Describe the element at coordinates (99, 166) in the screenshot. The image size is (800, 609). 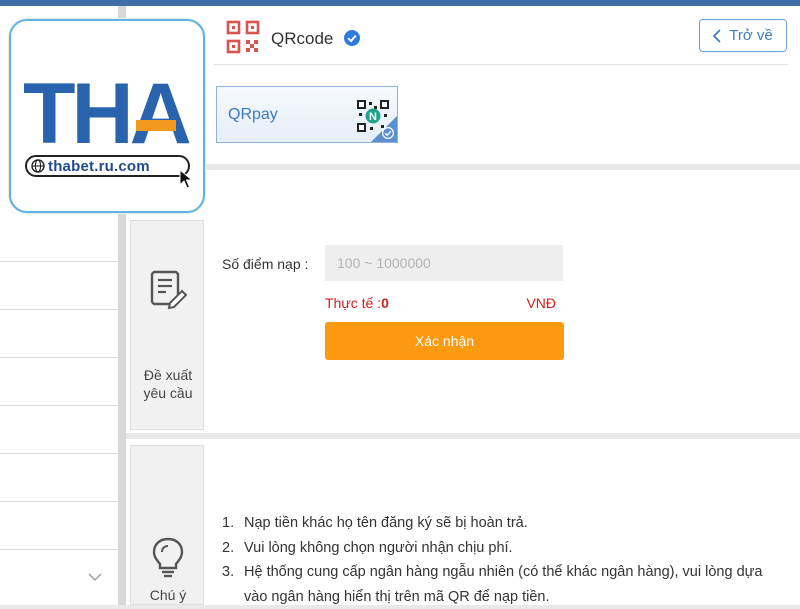
I see `brand-url-text: thabet.ru.com` at that location.